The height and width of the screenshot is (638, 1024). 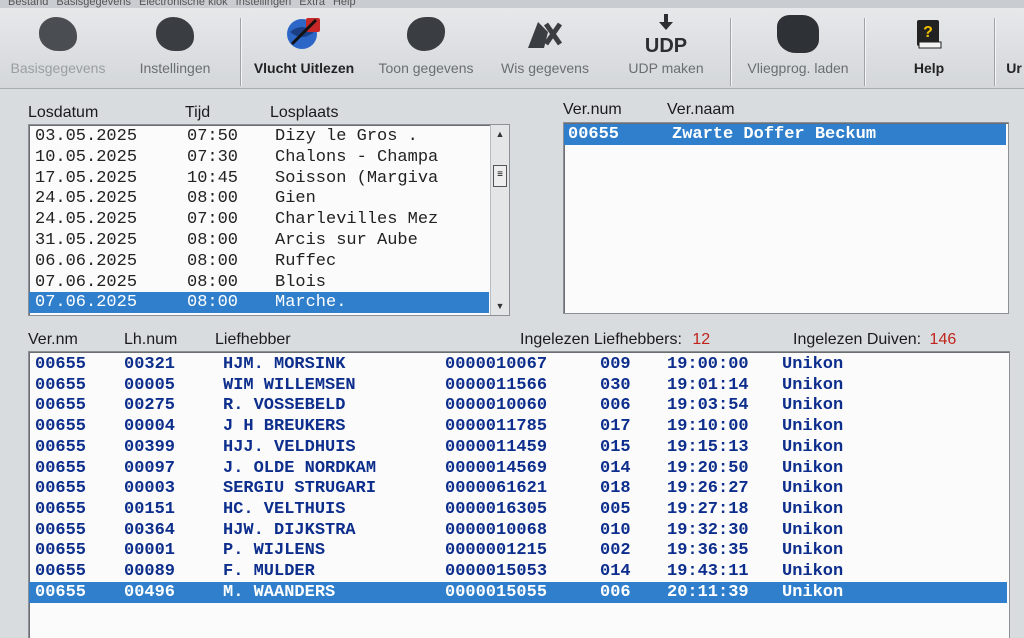 I want to click on flights-scrollbar: ▲ ≡ ▼, so click(x=499, y=220).